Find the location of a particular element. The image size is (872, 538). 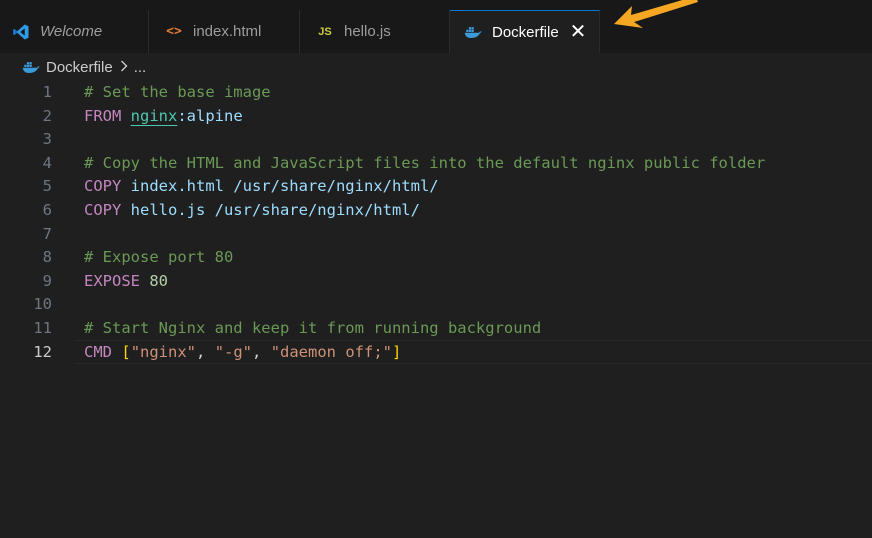

code-line: 8 # Expose port 80 is located at coordinates (436, 257).